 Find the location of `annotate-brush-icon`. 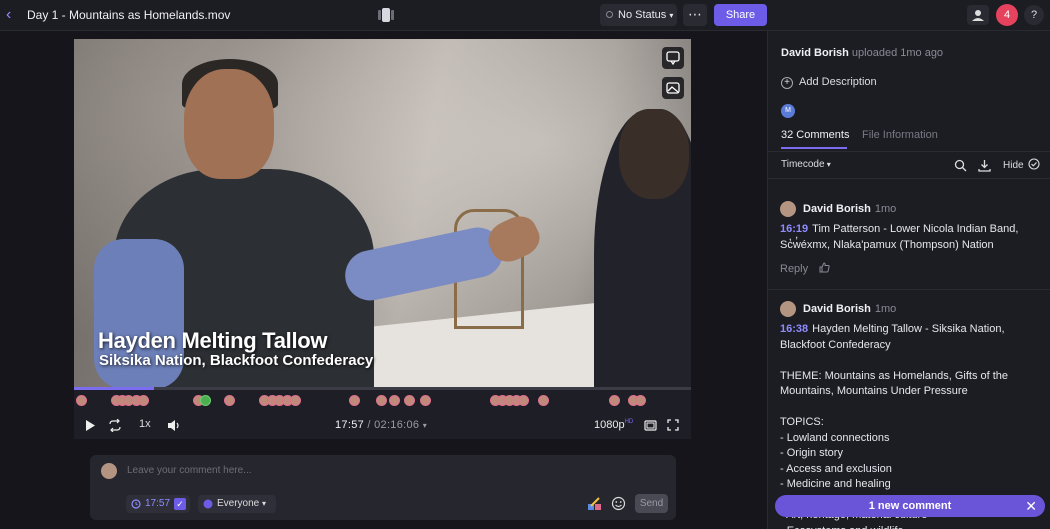

annotate-brush-icon is located at coordinates (594, 503).